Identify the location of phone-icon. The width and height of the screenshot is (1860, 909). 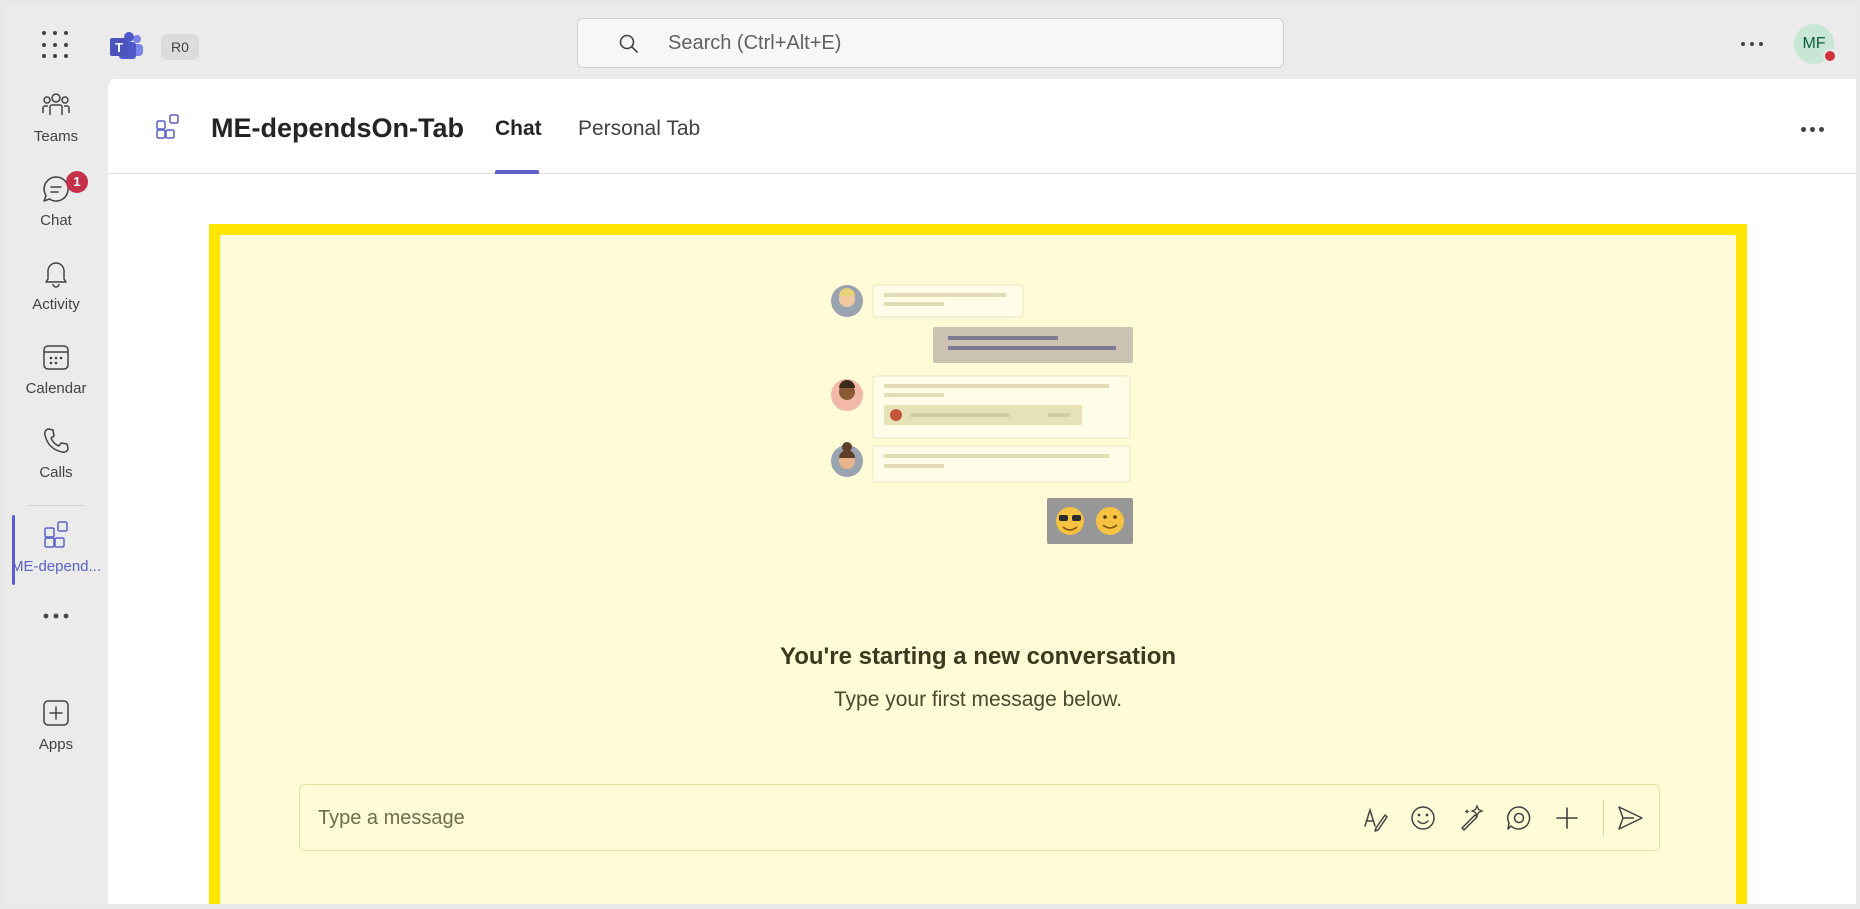
(56, 440).